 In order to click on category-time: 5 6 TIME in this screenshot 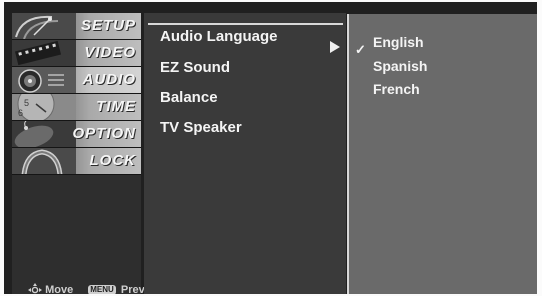, I will do `click(76, 107)`.